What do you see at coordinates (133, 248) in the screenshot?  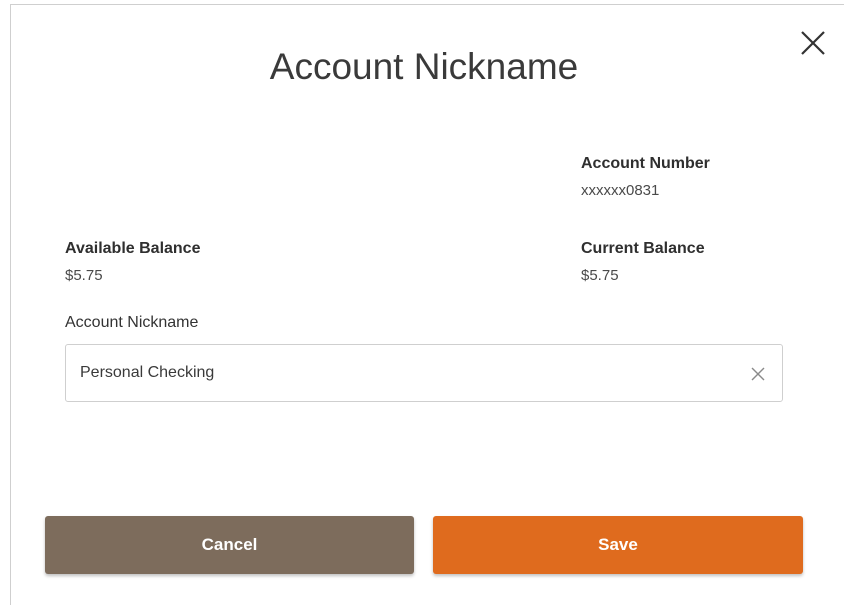 I see `available-balance-label: Available Balance` at bounding box center [133, 248].